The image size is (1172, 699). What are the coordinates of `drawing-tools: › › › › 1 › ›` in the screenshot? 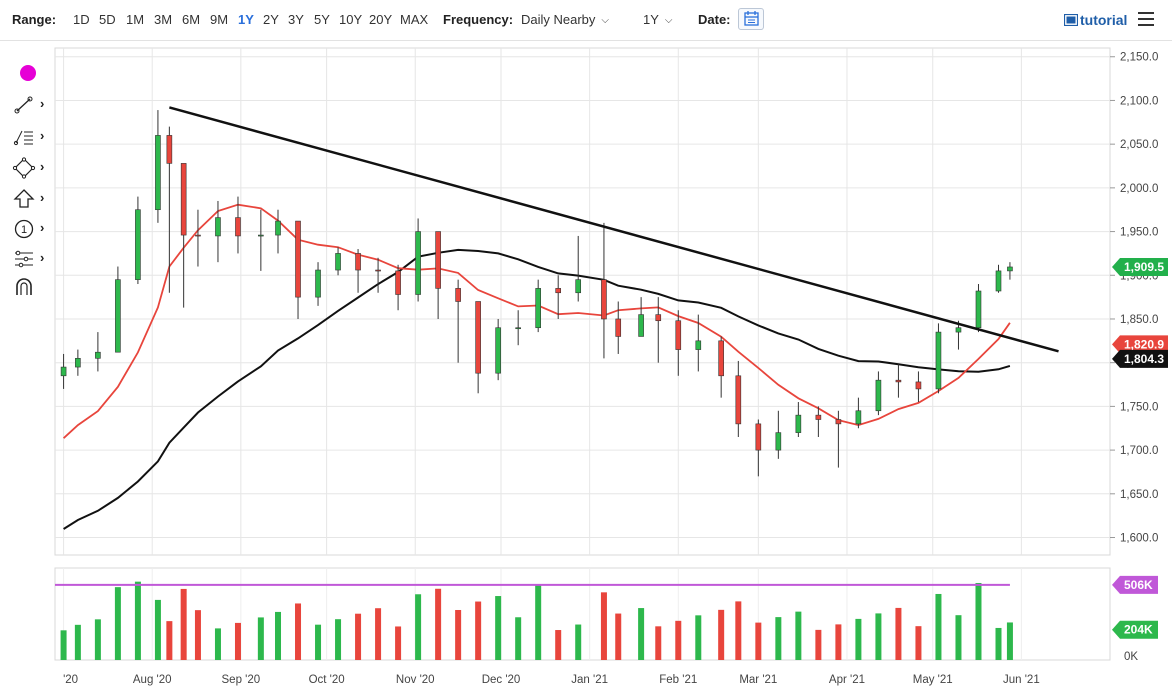 It's located at (26, 183).